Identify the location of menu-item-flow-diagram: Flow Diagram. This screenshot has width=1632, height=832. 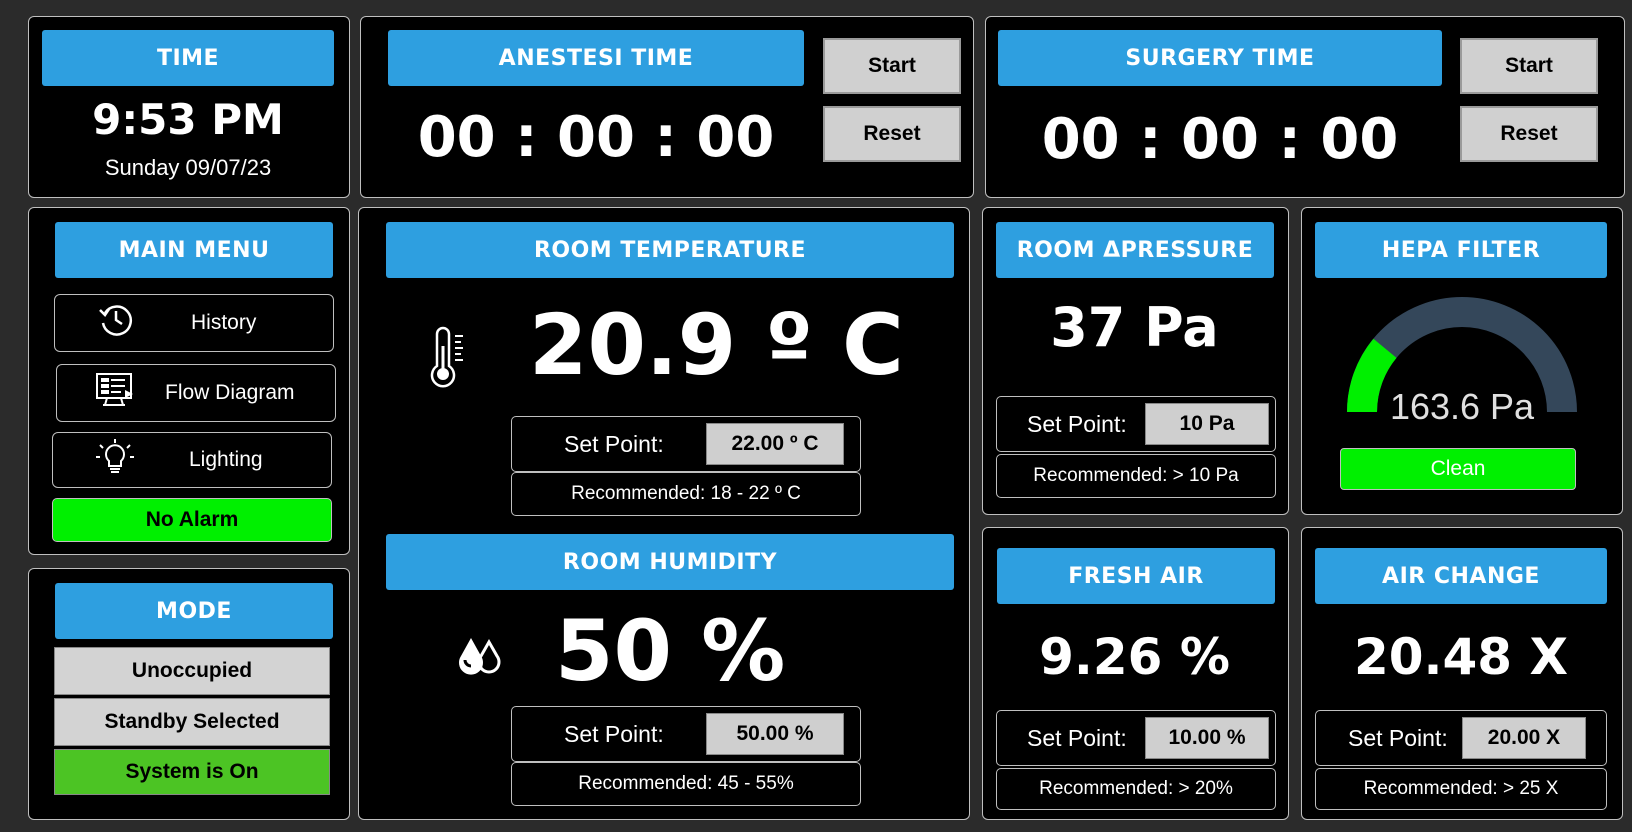
(196, 393).